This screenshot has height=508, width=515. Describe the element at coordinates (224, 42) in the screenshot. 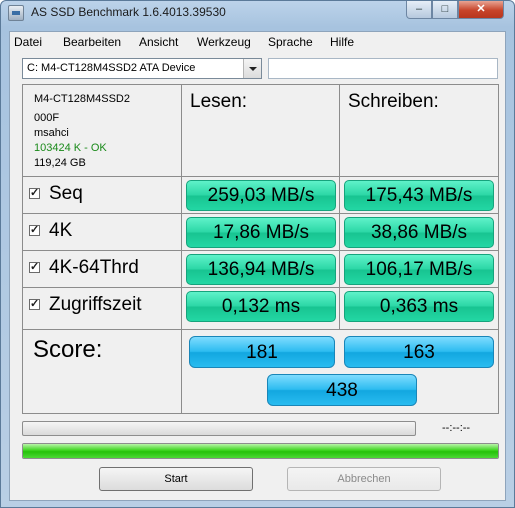

I see `menu-werkzeug: Werkzeug` at that location.